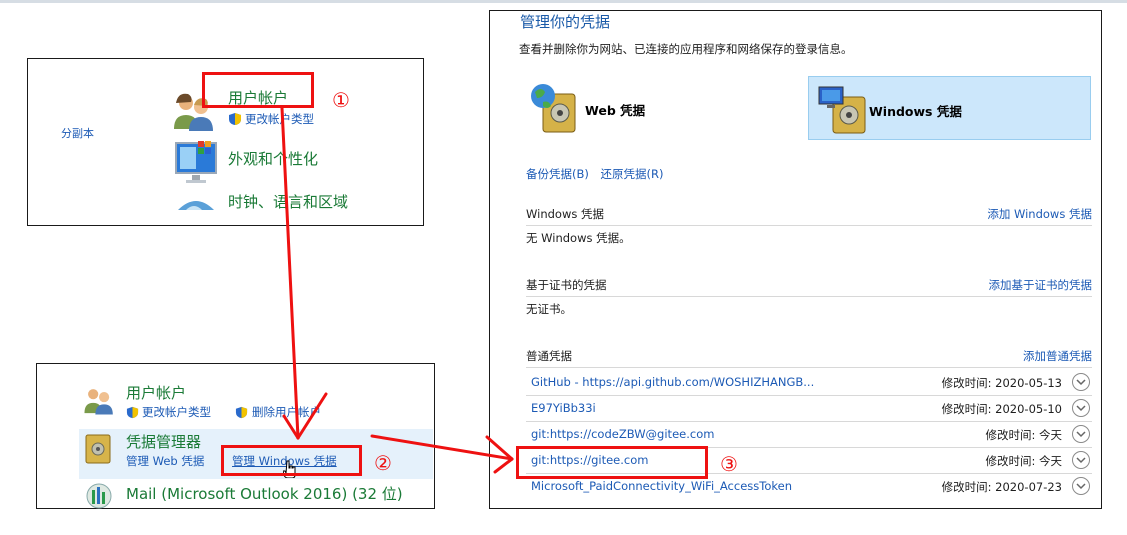 The height and width of the screenshot is (535, 1127). Describe the element at coordinates (312, 416) in the screenshot. I see `arrow-head-right` at that location.